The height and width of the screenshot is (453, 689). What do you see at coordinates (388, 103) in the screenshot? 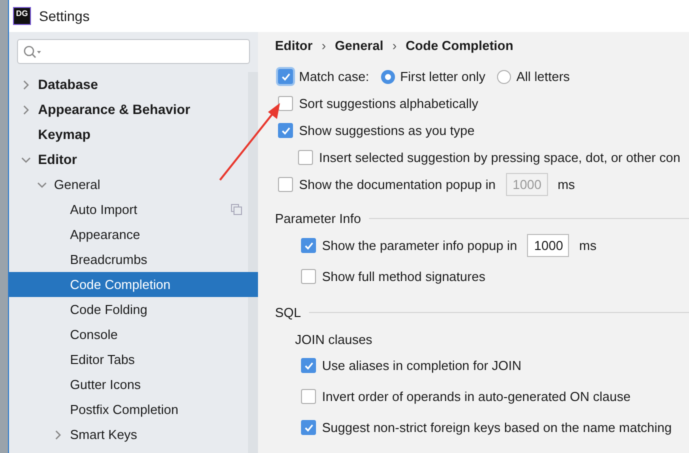
I see `option-label: Sort suggestions alphabetically` at bounding box center [388, 103].